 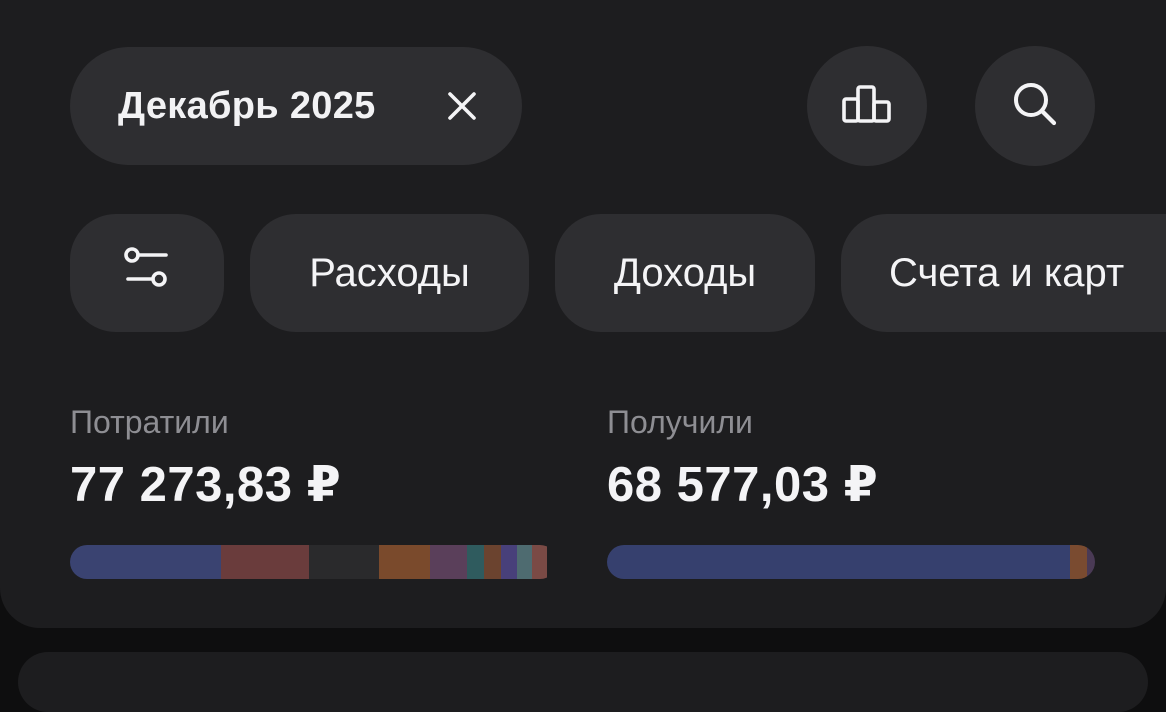 I want to click on period-chip: Декабрь 2025, so click(x=296, y=106).